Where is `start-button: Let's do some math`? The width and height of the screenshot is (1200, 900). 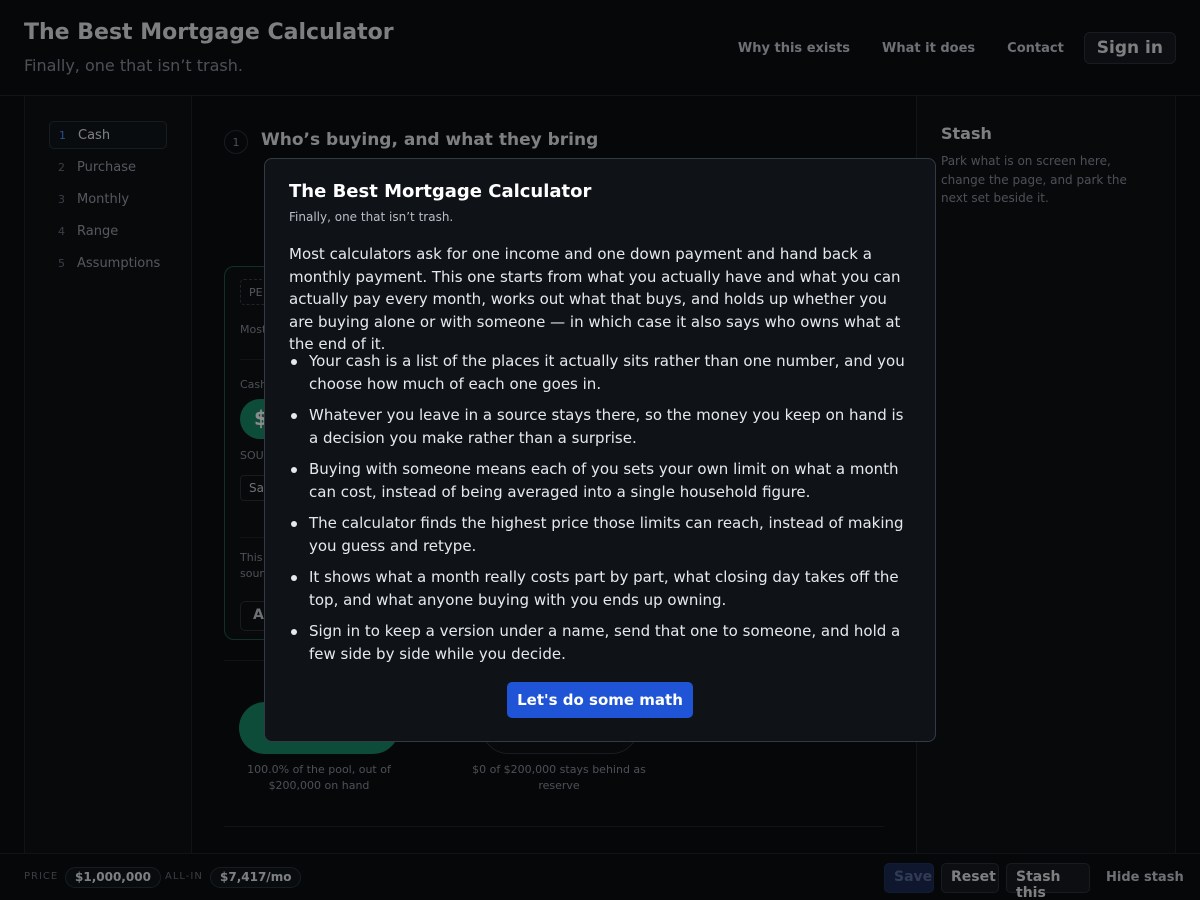 start-button: Let's do some math is located at coordinates (600, 700).